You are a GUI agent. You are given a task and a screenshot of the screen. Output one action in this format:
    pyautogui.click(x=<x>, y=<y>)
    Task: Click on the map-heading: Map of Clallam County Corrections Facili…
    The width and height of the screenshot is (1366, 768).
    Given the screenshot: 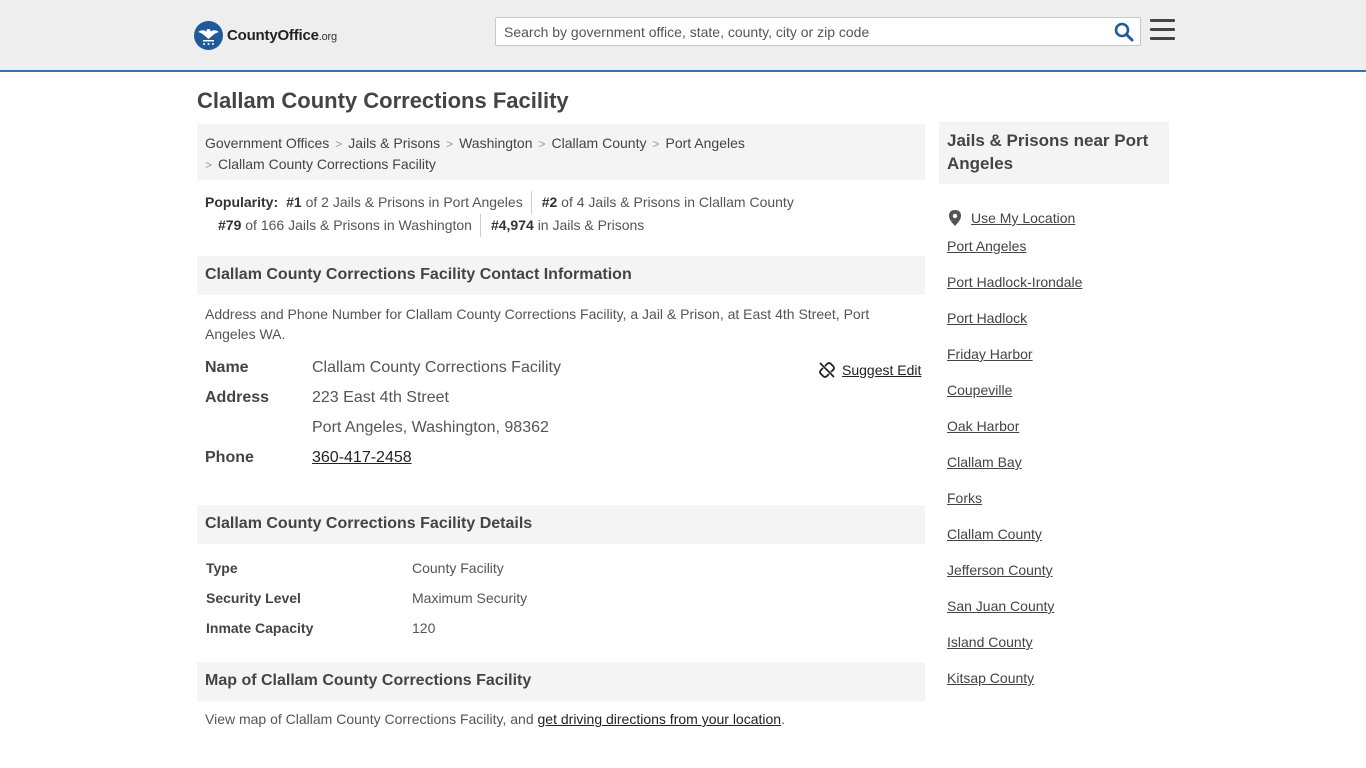 What is the action you would take?
    pyautogui.click(x=561, y=681)
    